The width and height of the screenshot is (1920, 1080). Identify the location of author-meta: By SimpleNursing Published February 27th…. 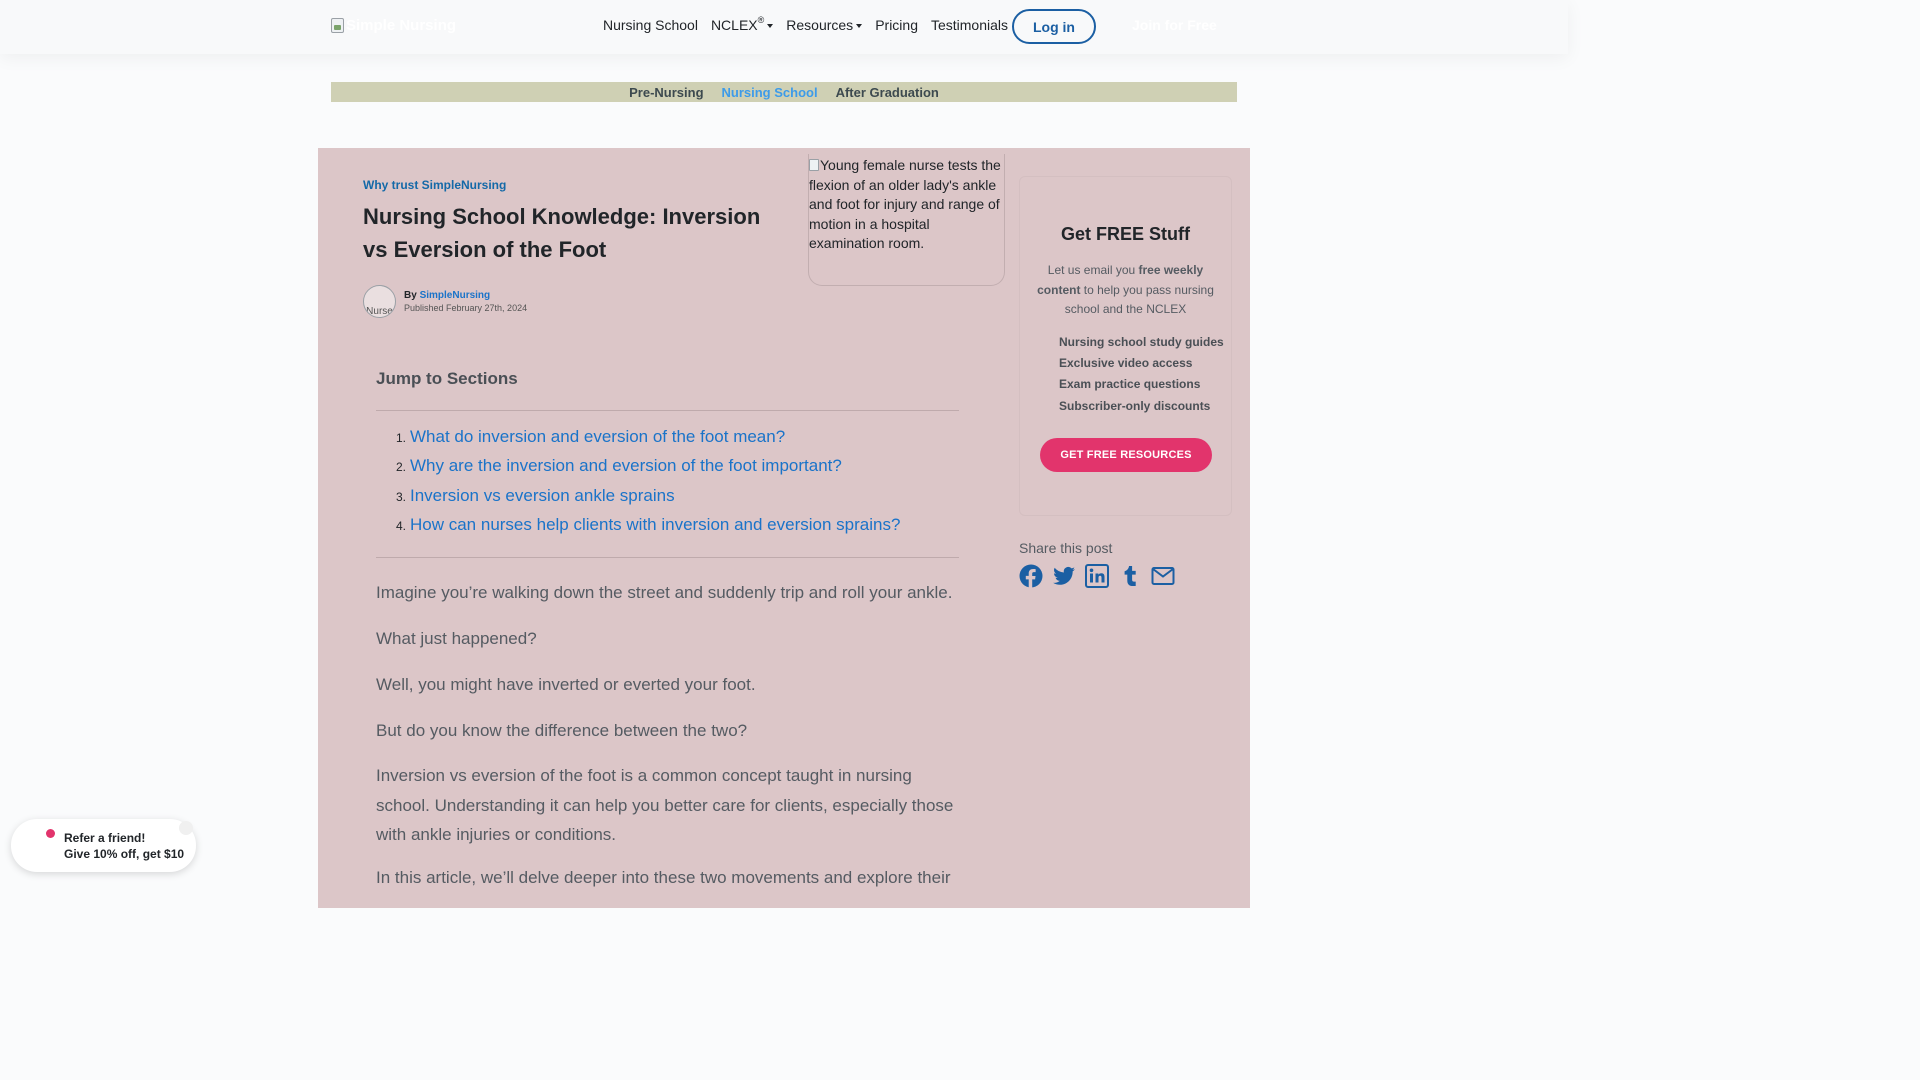
(465, 302).